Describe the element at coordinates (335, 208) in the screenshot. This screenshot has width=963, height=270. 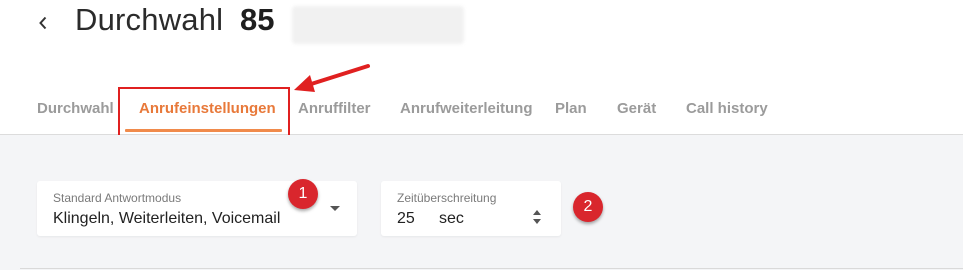
I see `caret-down-icon` at that location.